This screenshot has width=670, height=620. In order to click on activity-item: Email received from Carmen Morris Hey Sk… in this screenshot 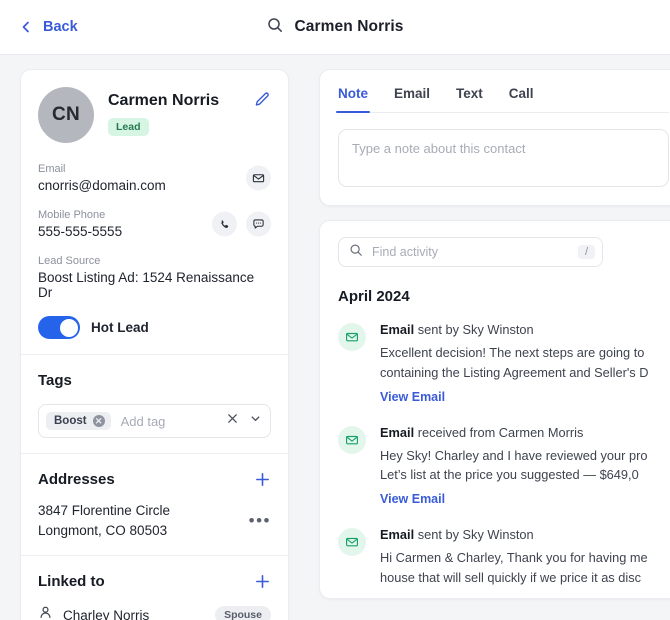, I will do `click(503, 467)`.